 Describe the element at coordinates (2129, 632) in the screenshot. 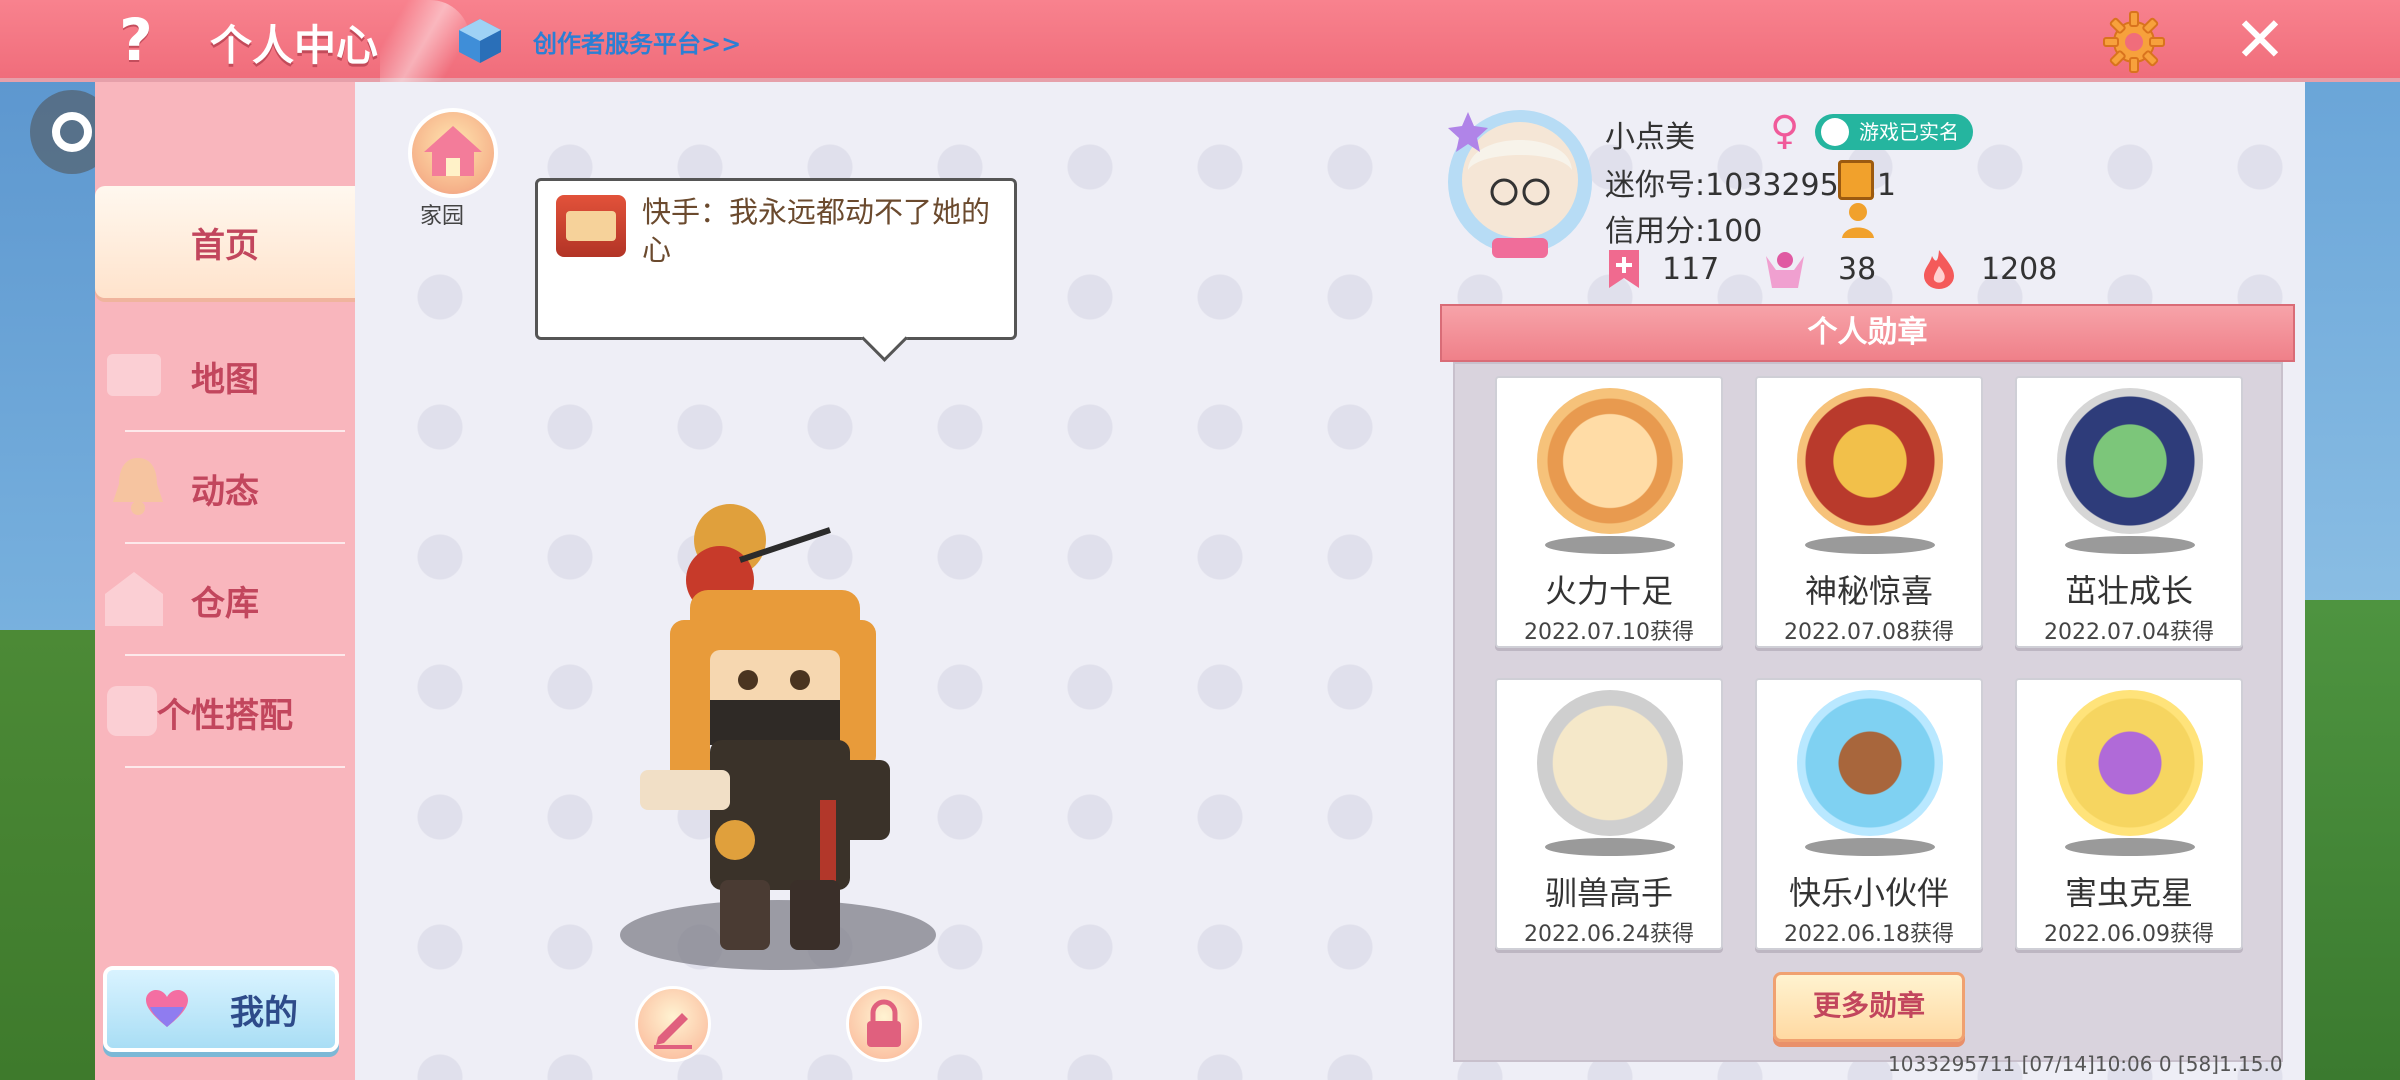

I see `medal-date: 2022.07.04获得` at that location.